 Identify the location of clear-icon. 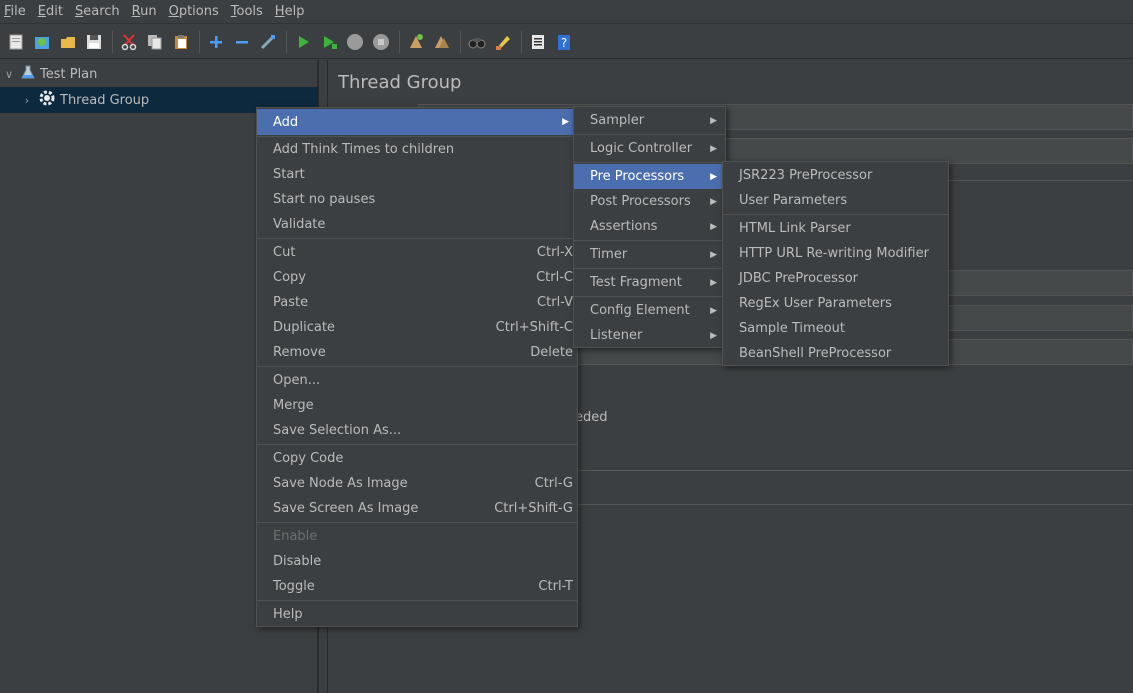
(416, 42).